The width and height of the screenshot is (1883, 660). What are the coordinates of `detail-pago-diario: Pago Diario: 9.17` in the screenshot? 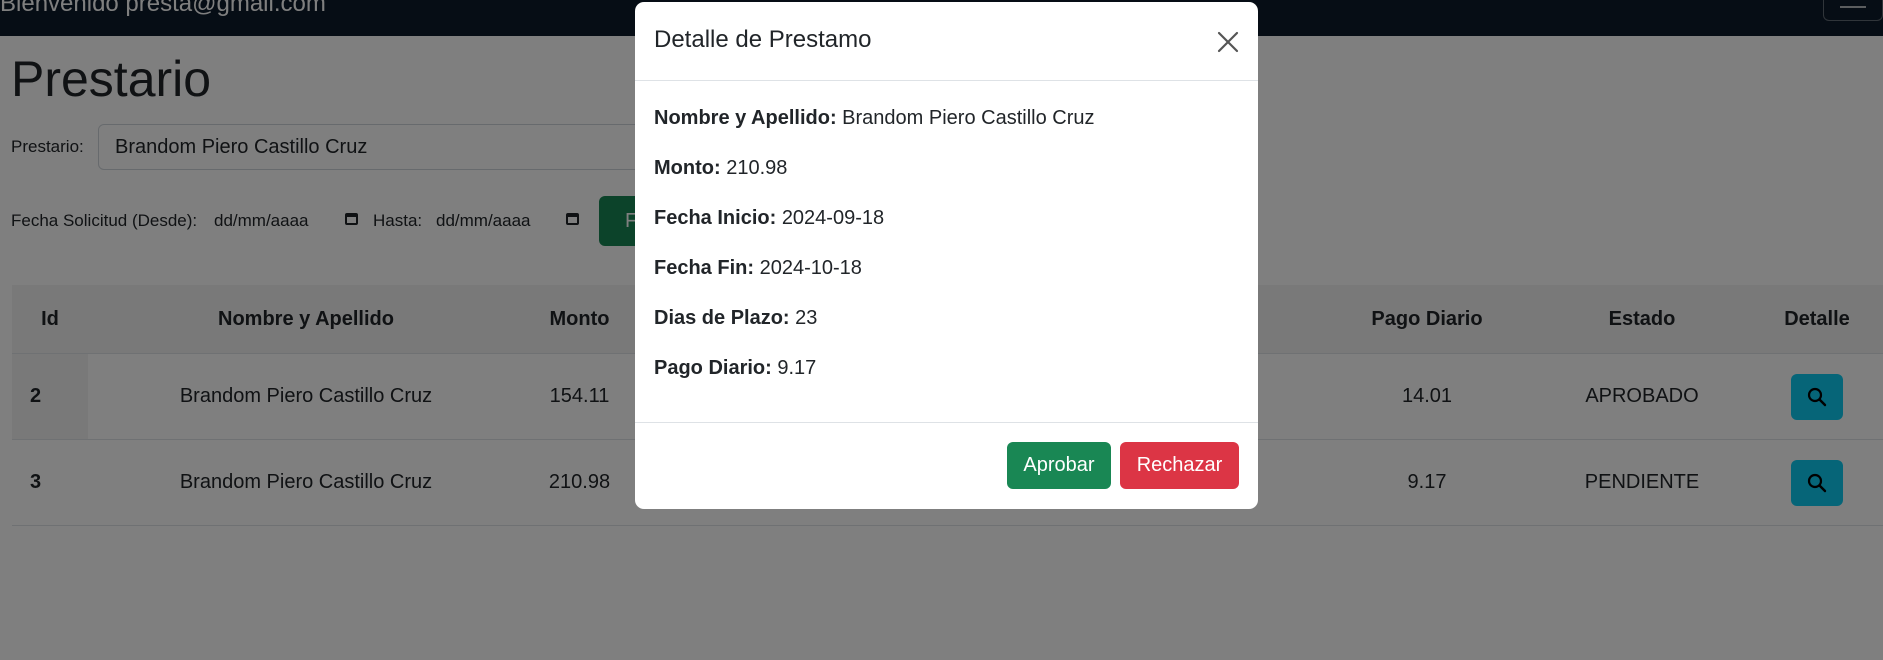 It's located at (735, 368).